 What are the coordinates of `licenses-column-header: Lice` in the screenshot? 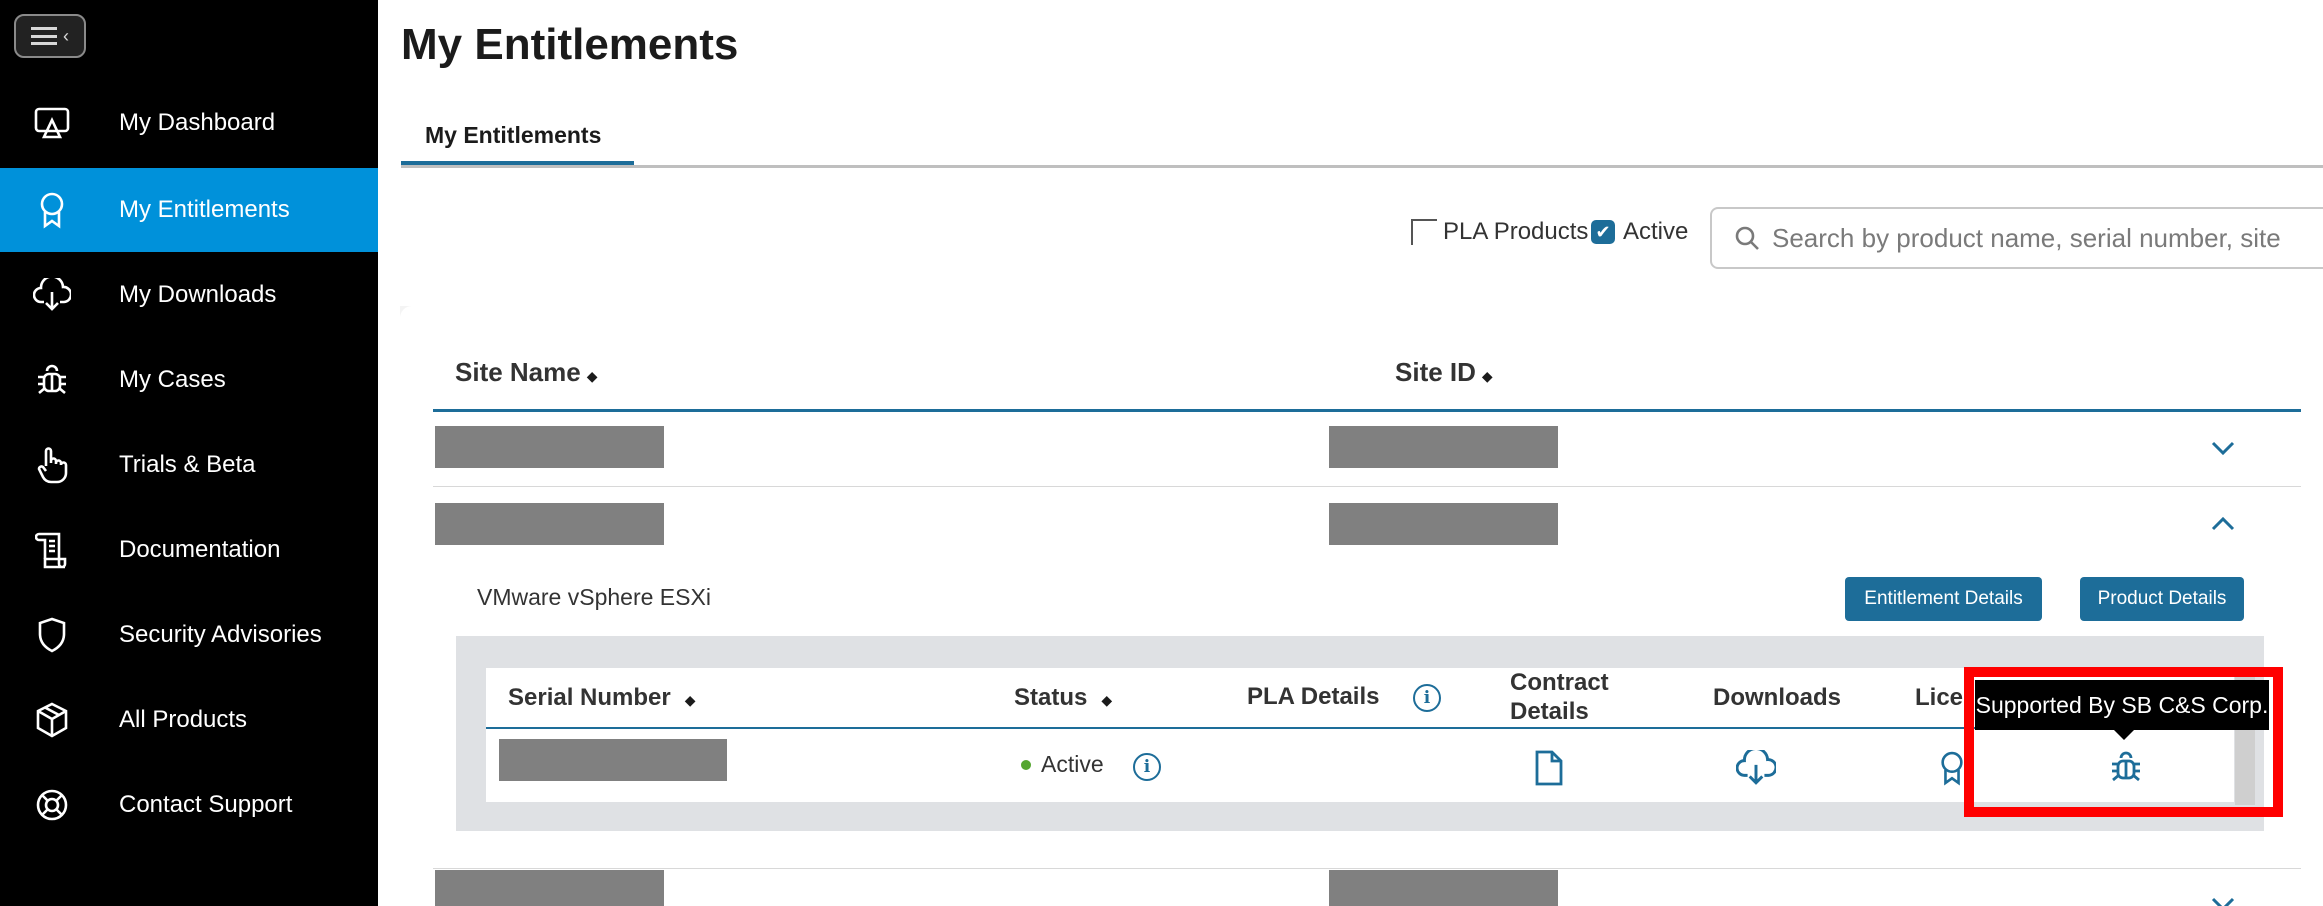 It's located at (1939, 697).